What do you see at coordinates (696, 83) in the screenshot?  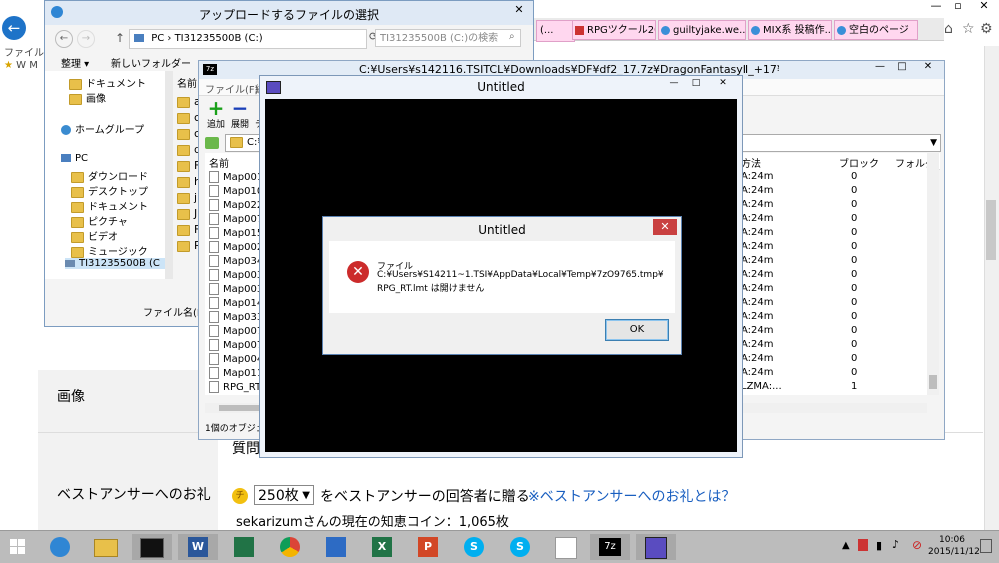 I see `untitled-maximize-button: □` at bounding box center [696, 83].